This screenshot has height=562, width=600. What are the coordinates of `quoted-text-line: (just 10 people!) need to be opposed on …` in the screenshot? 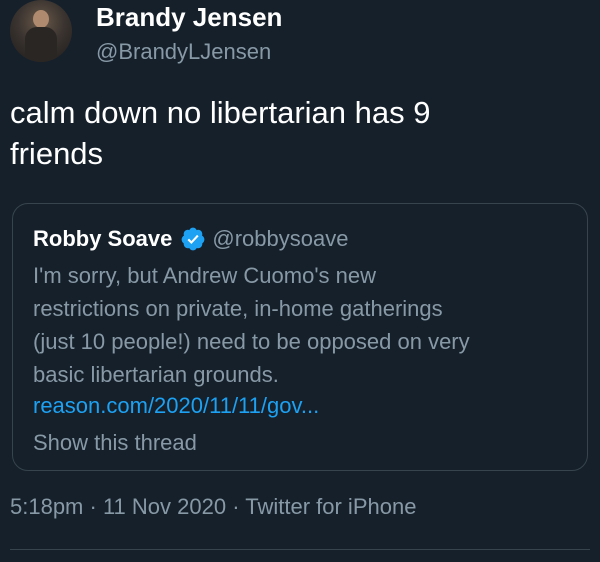 It's located at (251, 341).